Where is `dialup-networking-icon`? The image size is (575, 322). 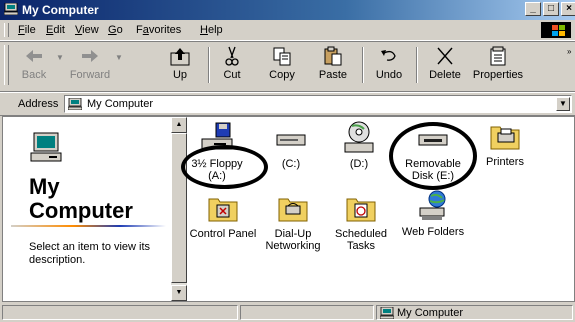 dialup-networking-icon is located at coordinates (293, 210).